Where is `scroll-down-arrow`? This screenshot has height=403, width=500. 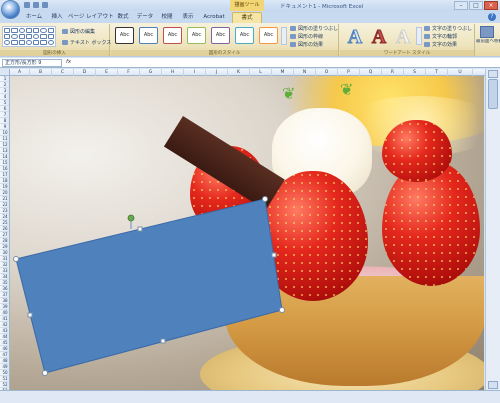
scroll-down-arrow is located at coordinates (493, 385).